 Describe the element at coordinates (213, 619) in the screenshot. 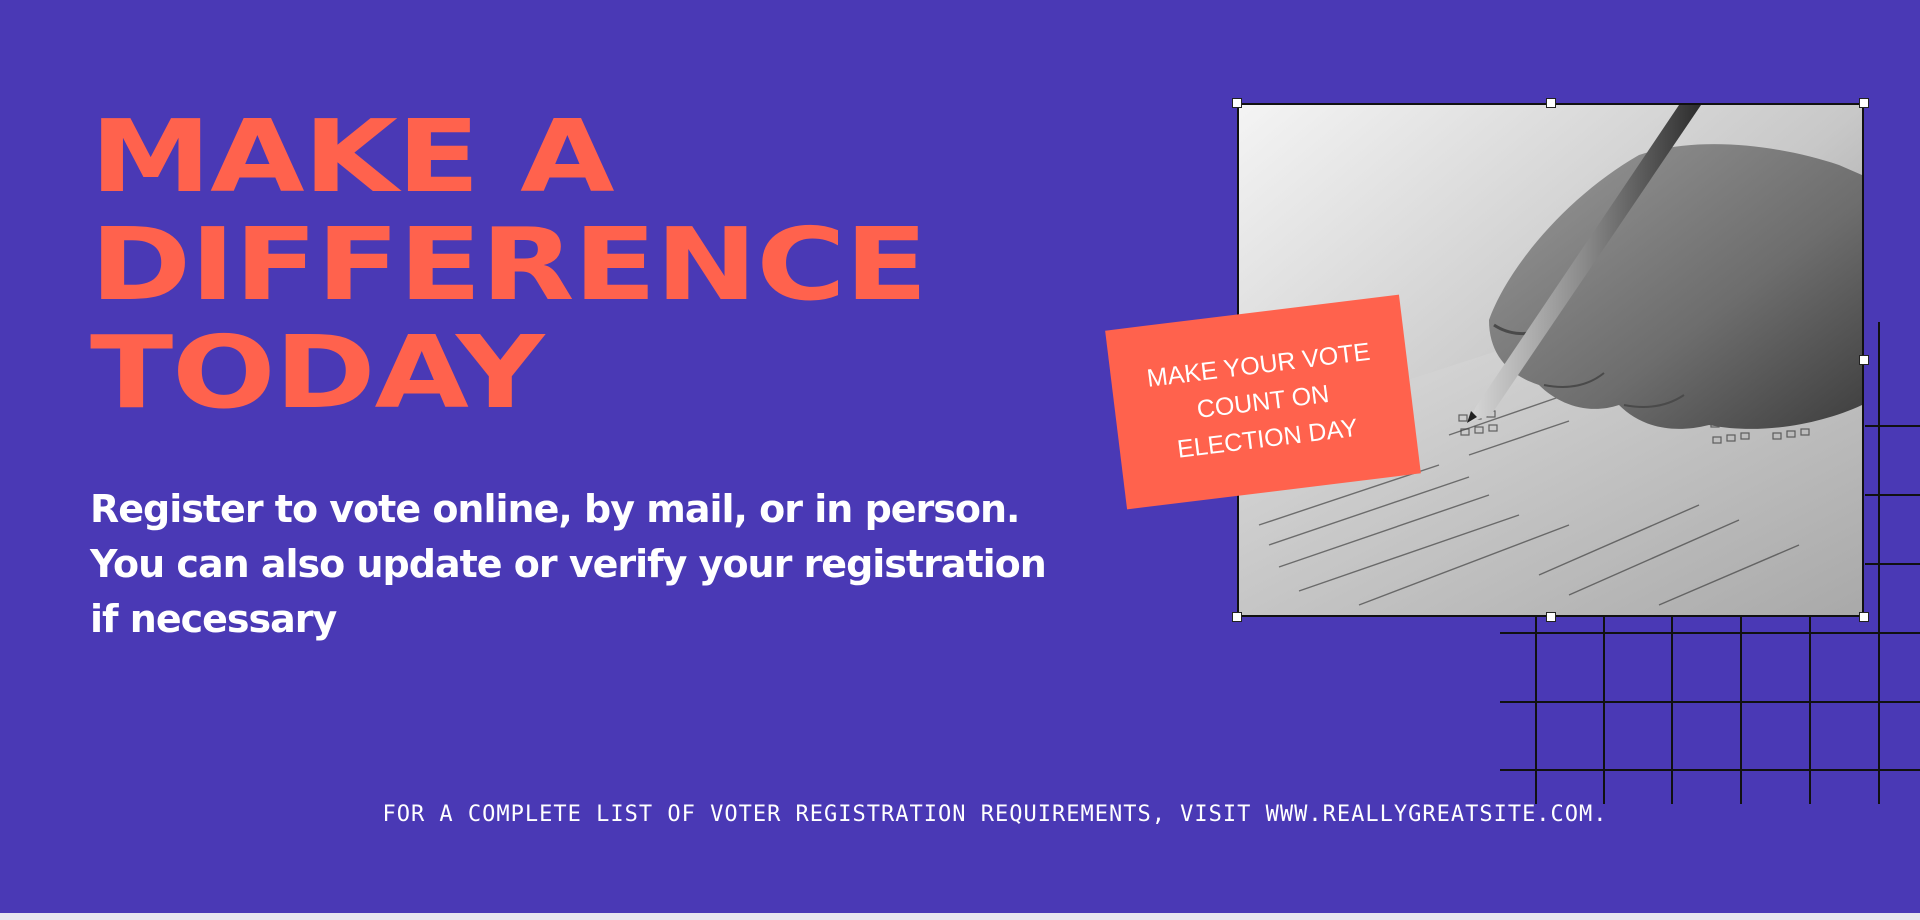

I see `subtext-line-3: if necessary` at that location.